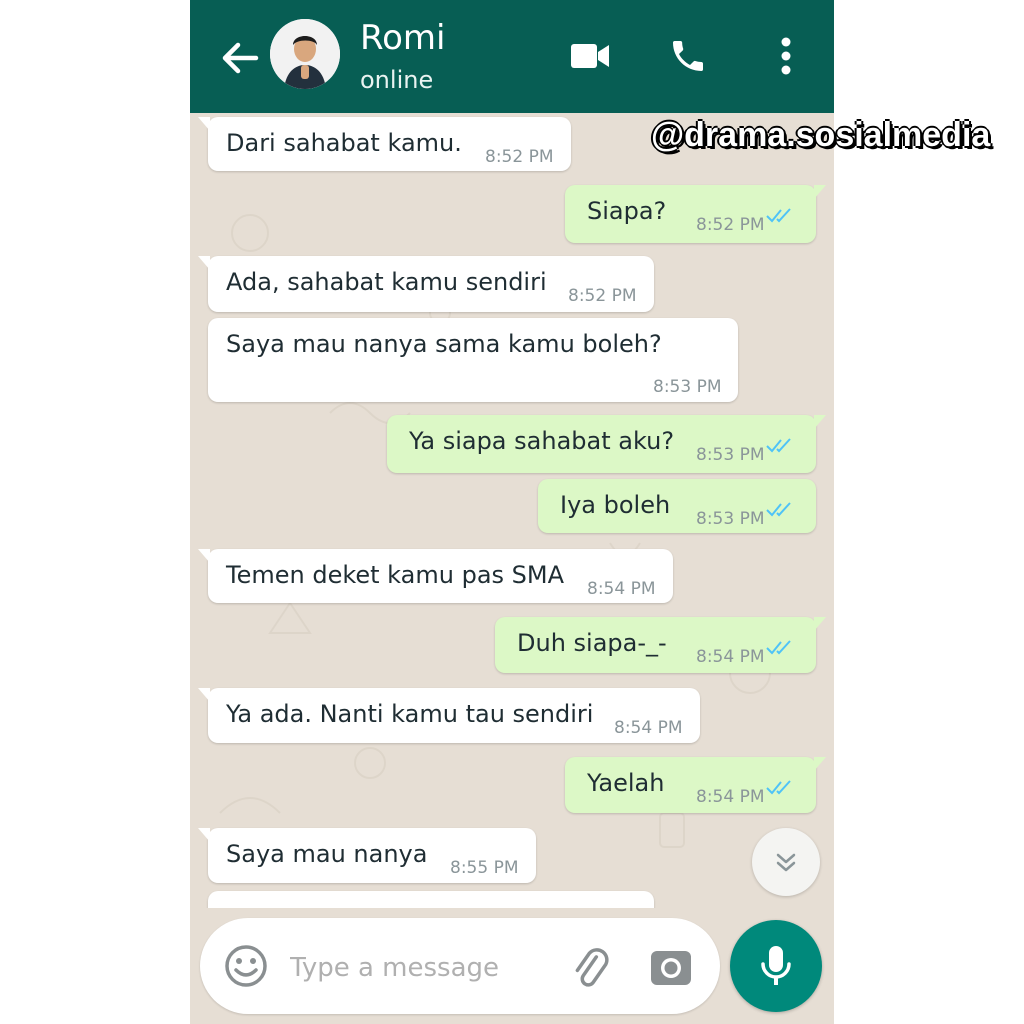 This screenshot has height=1024, width=1024. I want to click on message-bubble-incoming: Dari sahabat kamu. 8:52 PM, so click(384, 144).